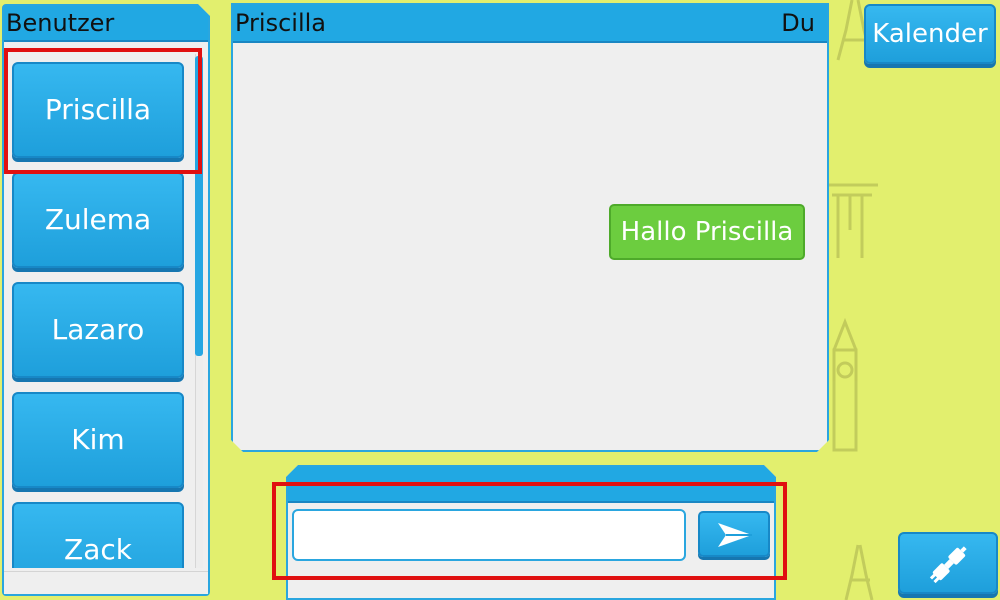 This screenshot has height=600, width=1000. What do you see at coordinates (103, 111) in the screenshot?
I see `selected-user-highlight` at bounding box center [103, 111].